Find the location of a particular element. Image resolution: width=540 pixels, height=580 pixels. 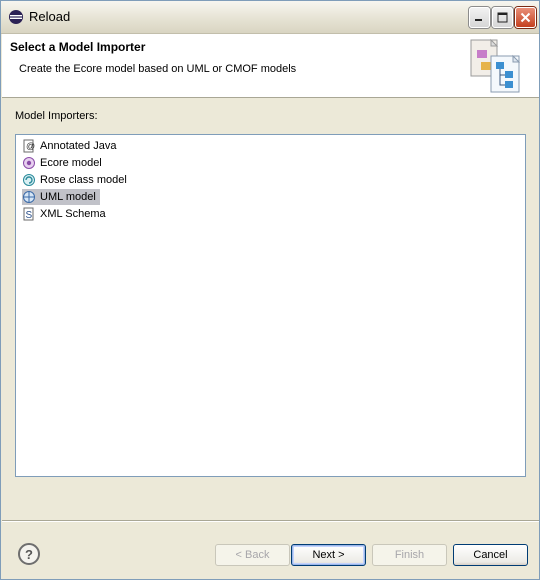

list-item-ecore-model: Ecore model is located at coordinates (64, 163).